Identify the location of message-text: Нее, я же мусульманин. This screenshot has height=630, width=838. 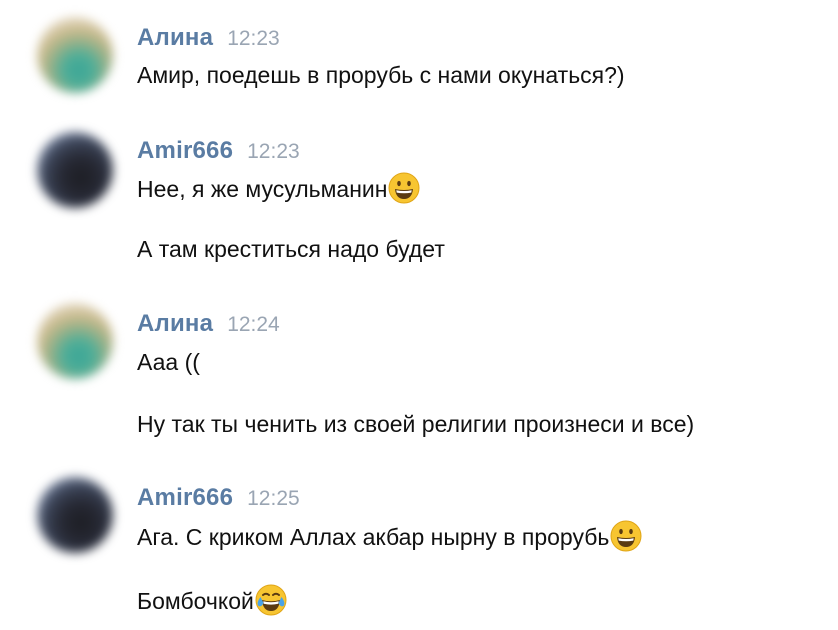
(262, 189).